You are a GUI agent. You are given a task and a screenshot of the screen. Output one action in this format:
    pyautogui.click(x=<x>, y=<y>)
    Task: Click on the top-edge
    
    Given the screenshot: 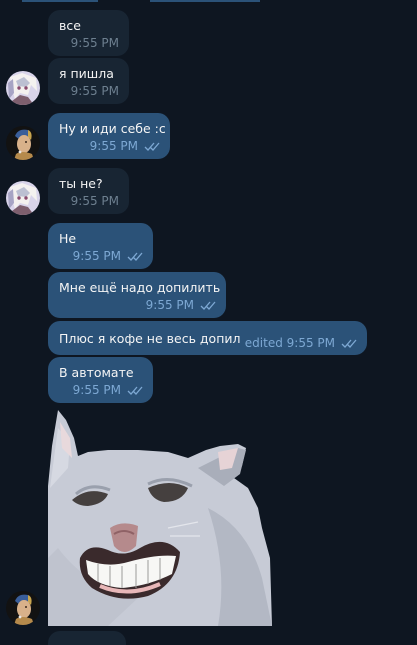 What is the action you would take?
    pyautogui.click(x=208, y=1)
    